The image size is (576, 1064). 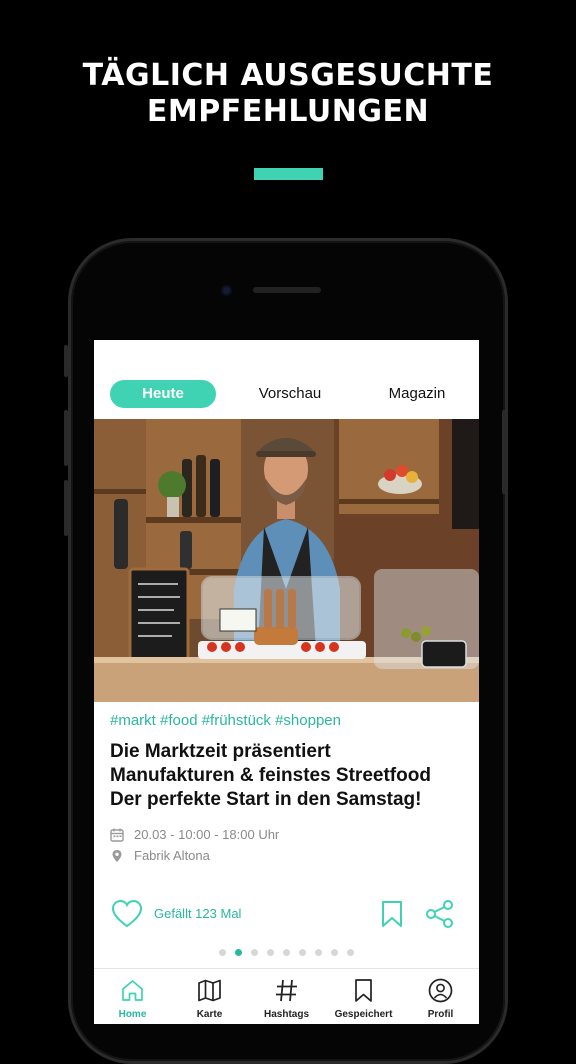 I want to click on event-date: 20.03 - 10:00 - 18:00 Uhr, so click(x=207, y=834).